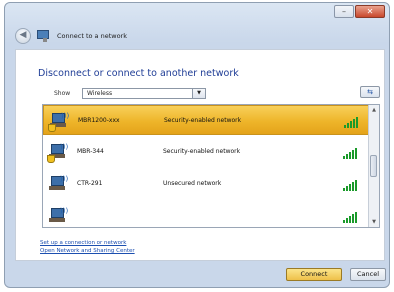  What do you see at coordinates (374, 222) in the screenshot?
I see `scroll-down-icon: ▼` at bounding box center [374, 222].